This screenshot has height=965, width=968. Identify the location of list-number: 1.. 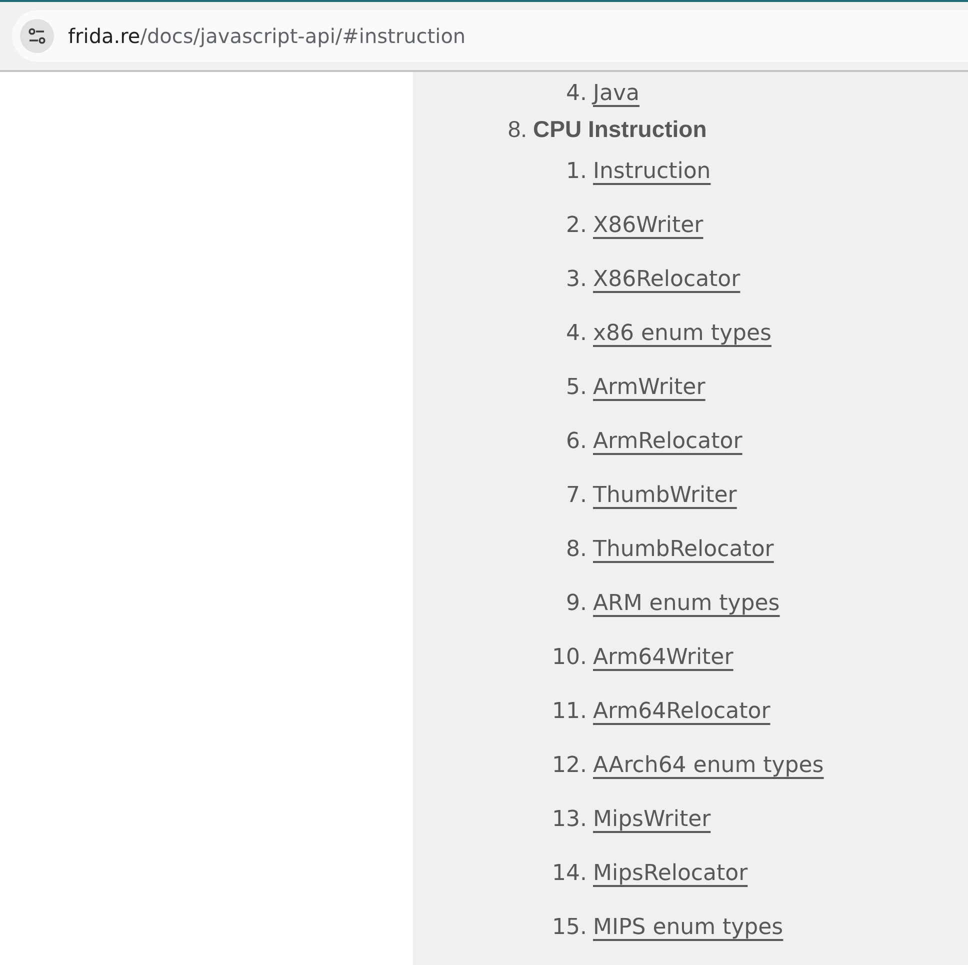
(576, 172).